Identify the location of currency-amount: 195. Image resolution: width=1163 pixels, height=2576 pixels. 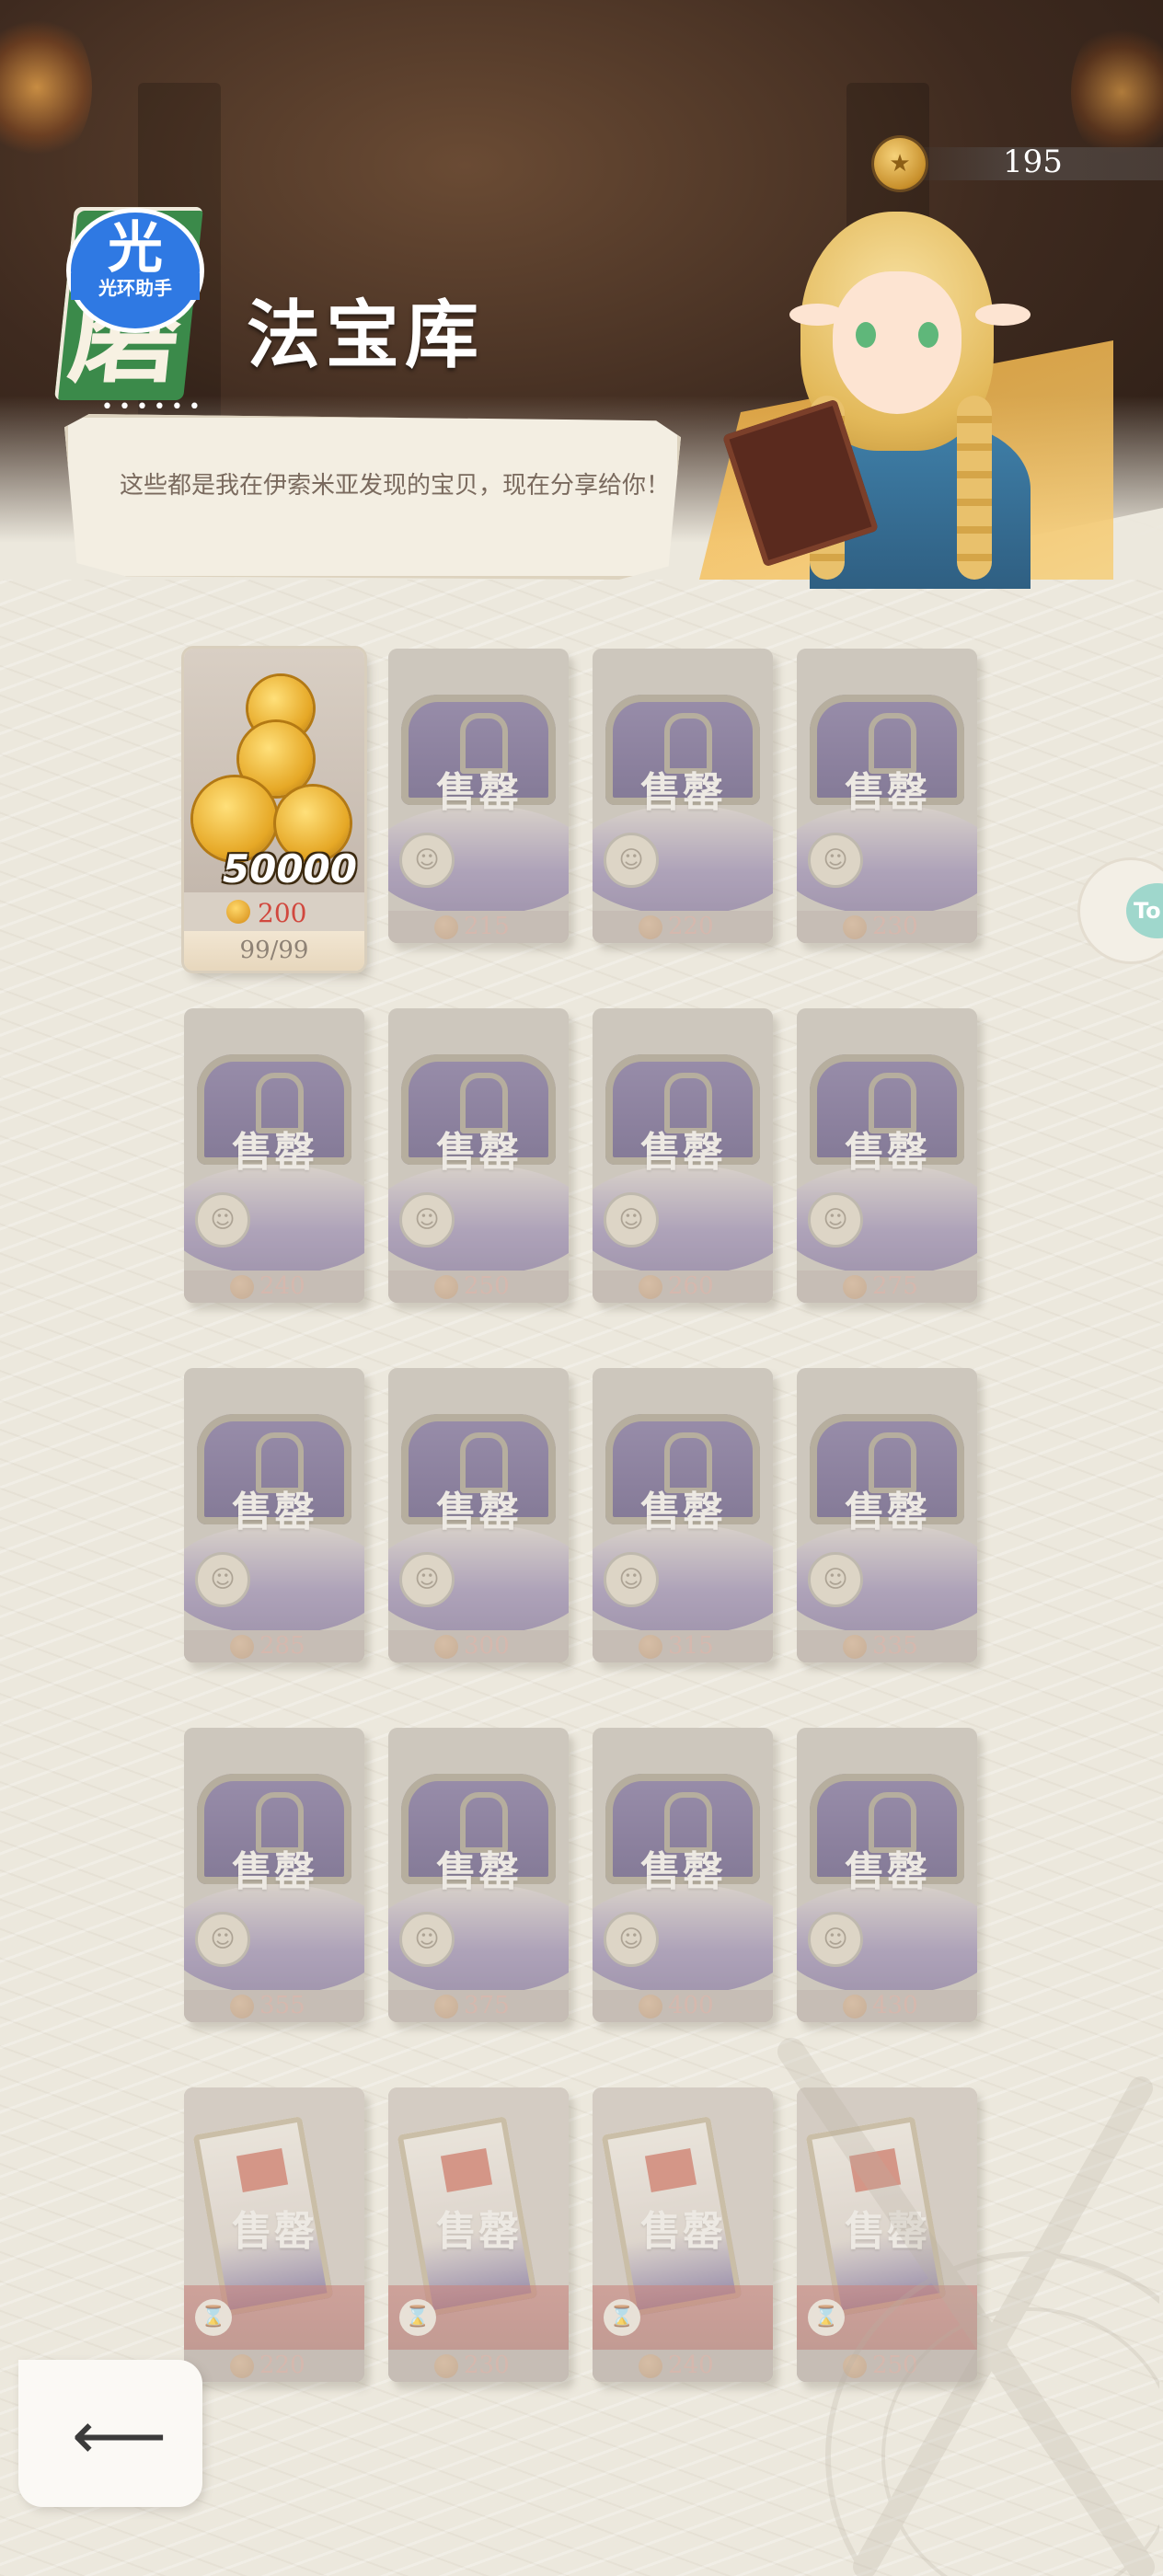
(1033, 162).